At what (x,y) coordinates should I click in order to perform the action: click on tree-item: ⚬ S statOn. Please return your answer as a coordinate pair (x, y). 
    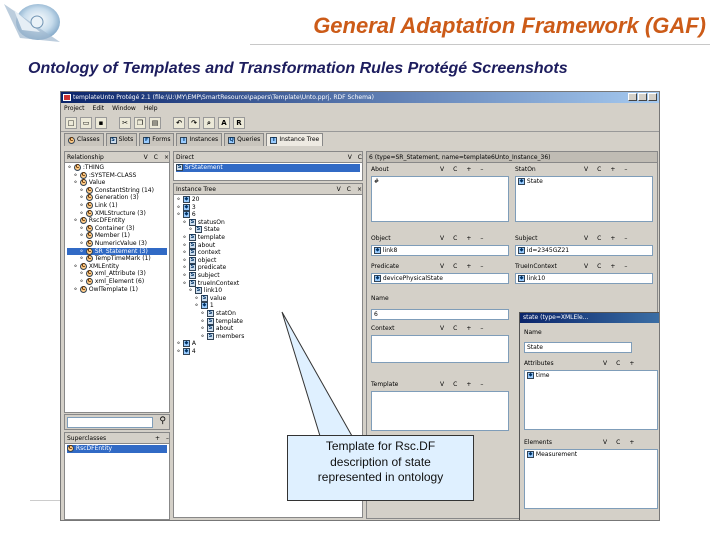
    Looking at the image, I should click on (268, 313).